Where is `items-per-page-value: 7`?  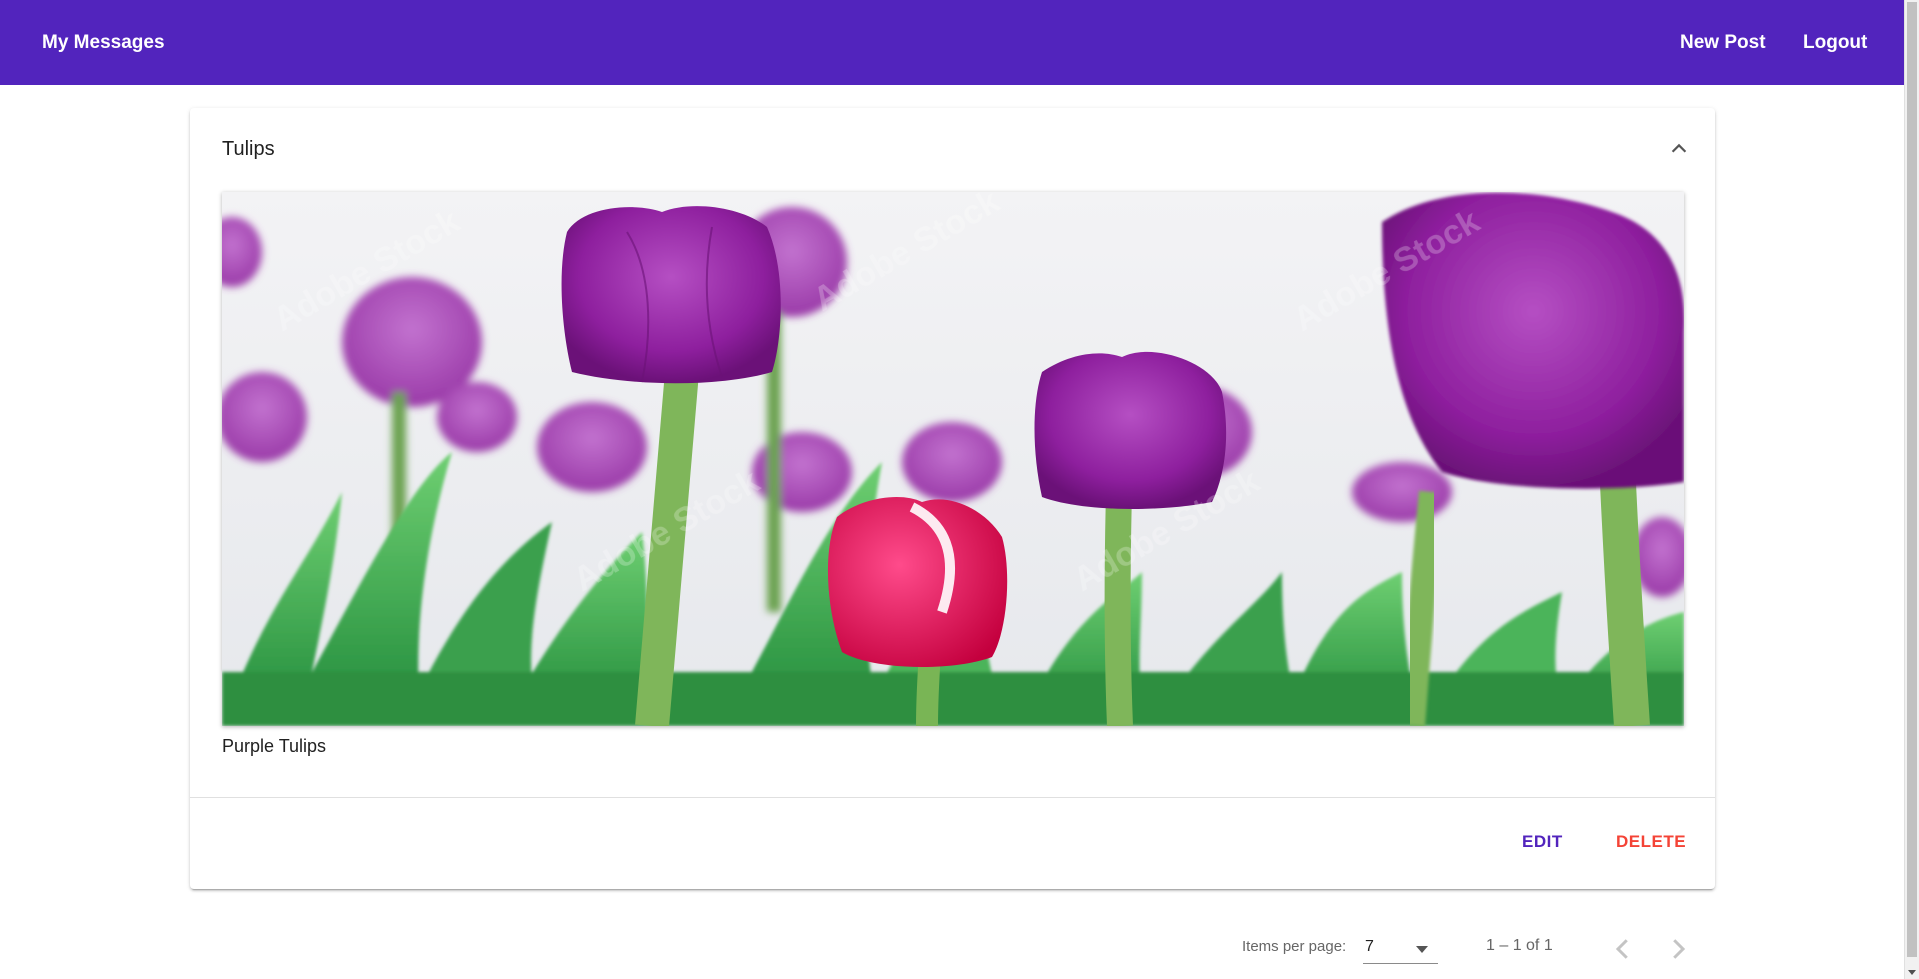 items-per-page-value: 7 is located at coordinates (1369, 946).